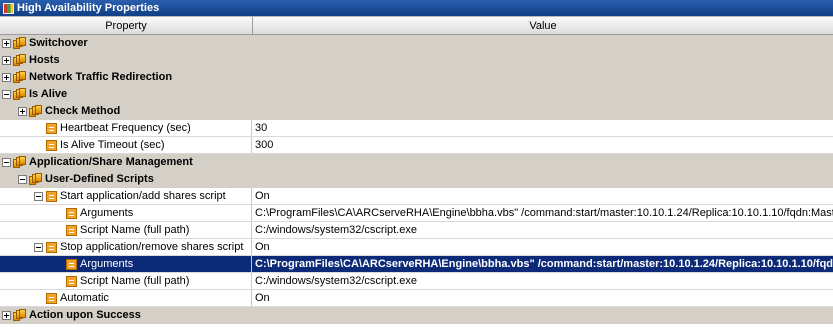 This screenshot has height=327, width=833. Describe the element at coordinates (126, 298) in the screenshot. I see `property-cell: Automatic` at that location.